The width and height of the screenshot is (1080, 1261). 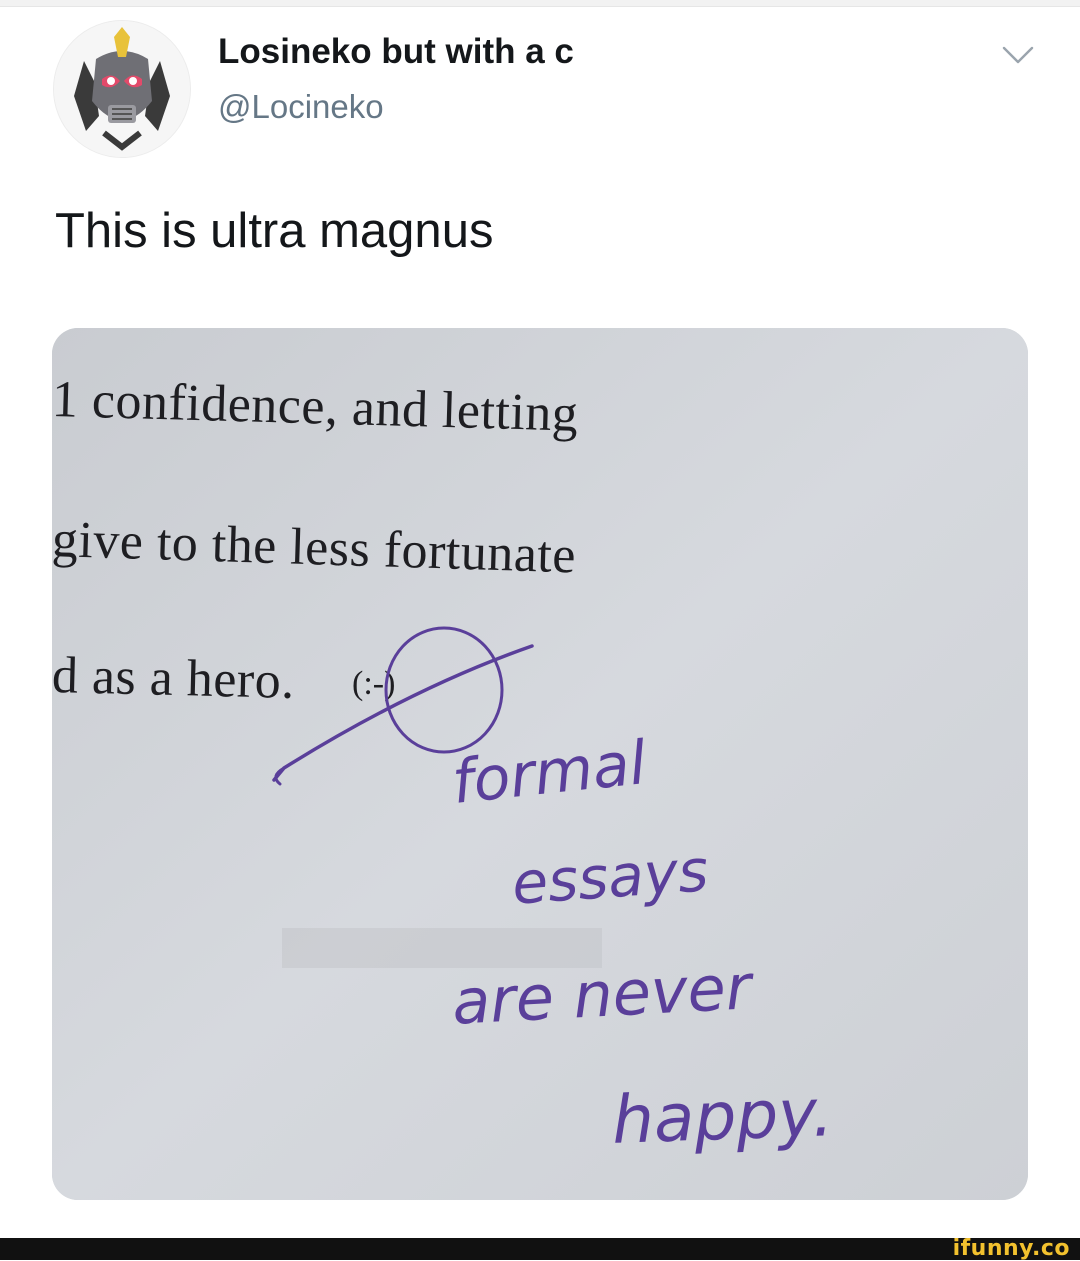 I want to click on brand-watermark: ifunny.co, so click(x=1011, y=1248).